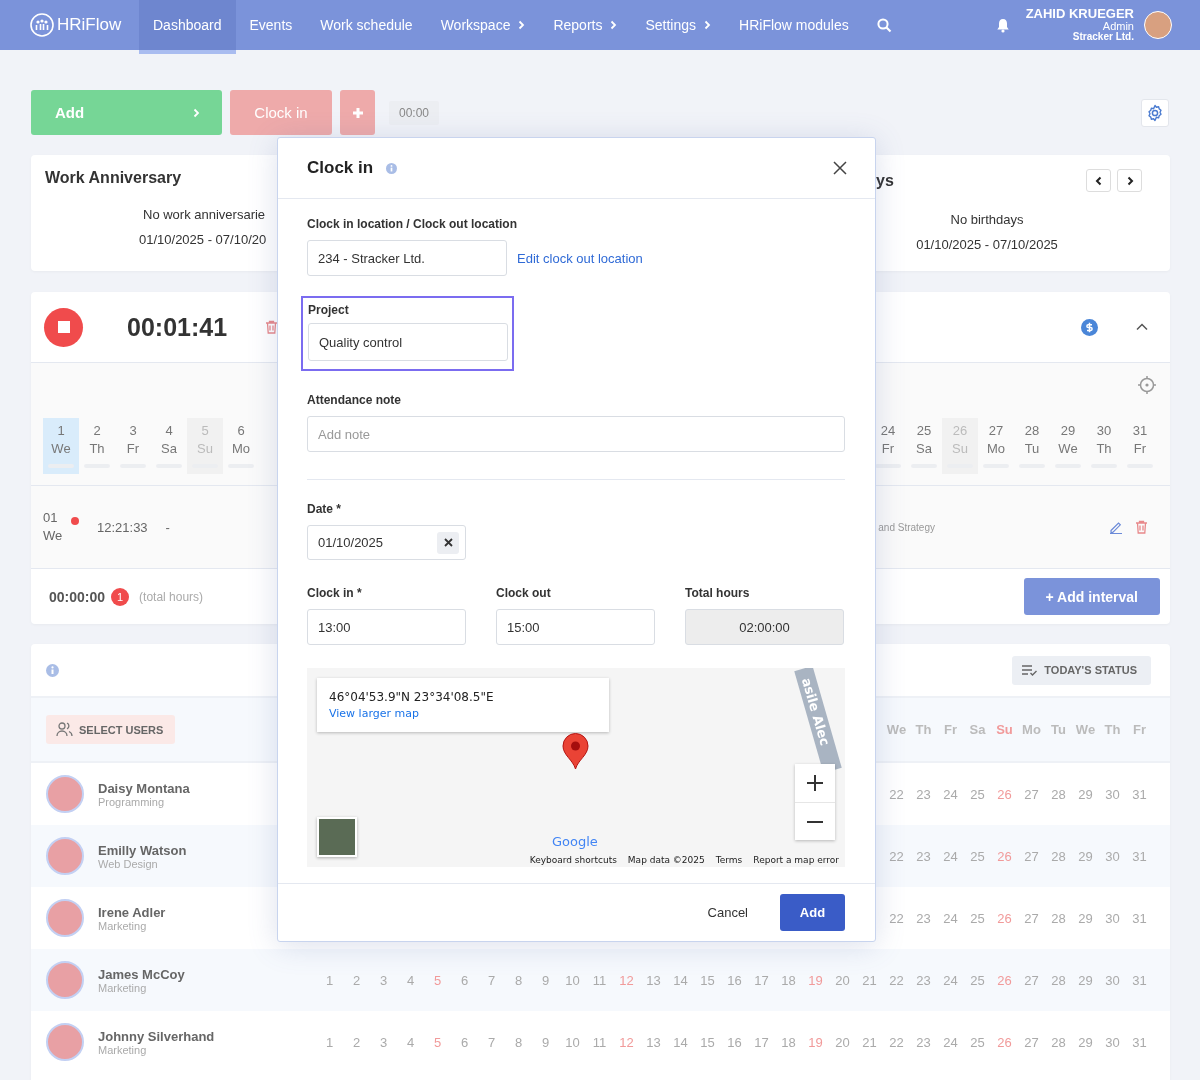 Image resolution: width=1200 pixels, height=1080 pixels. Describe the element at coordinates (653, 980) in the screenshot. I see `calendar-day: 13` at that location.